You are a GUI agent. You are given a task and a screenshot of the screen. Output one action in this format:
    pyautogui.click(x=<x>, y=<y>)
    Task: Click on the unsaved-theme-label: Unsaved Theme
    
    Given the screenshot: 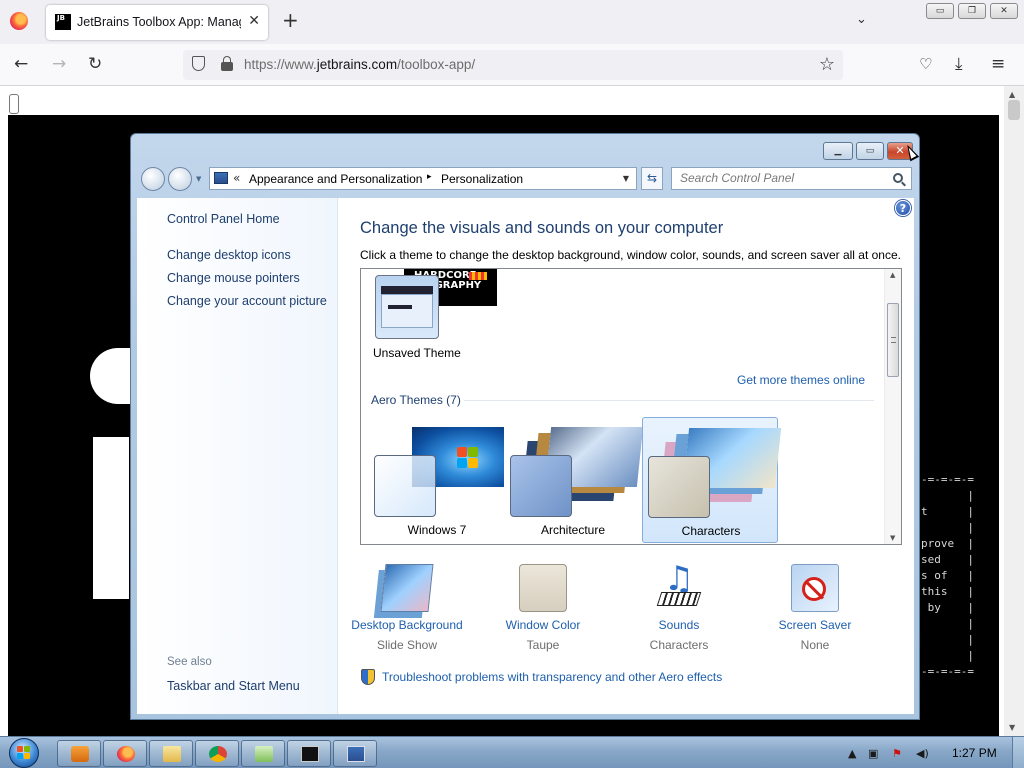 What is the action you would take?
    pyautogui.click(x=438, y=353)
    